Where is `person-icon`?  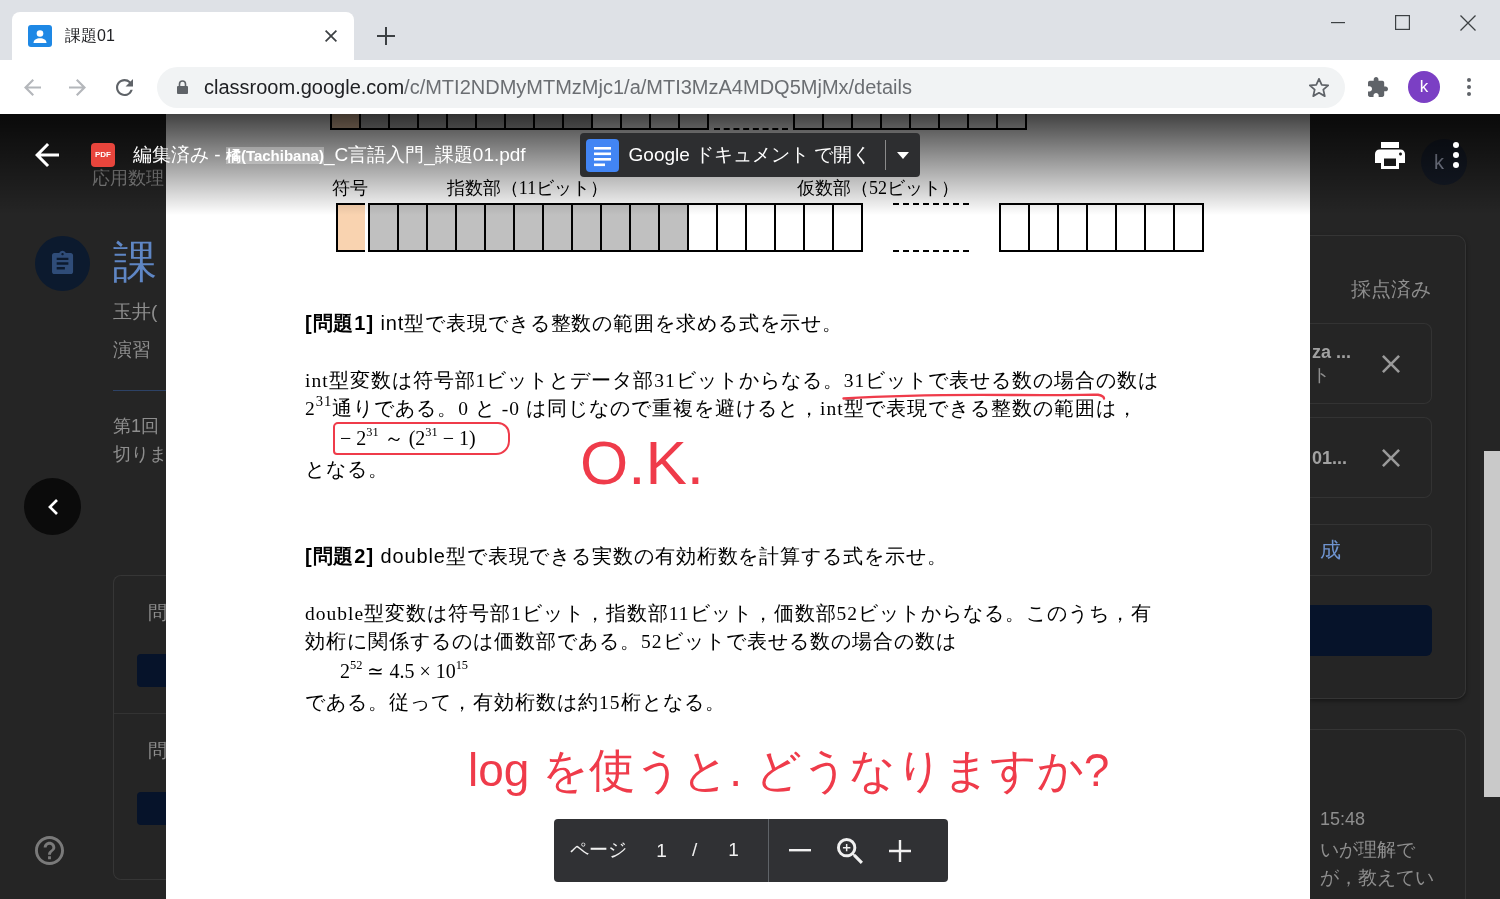 person-icon is located at coordinates (40, 36).